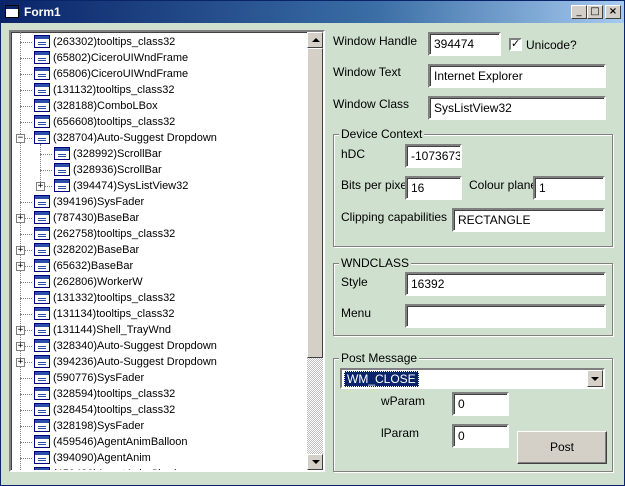  What do you see at coordinates (158, 218) in the screenshot?
I see `tree-item: + (787430)BaseBar` at bounding box center [158, 218].